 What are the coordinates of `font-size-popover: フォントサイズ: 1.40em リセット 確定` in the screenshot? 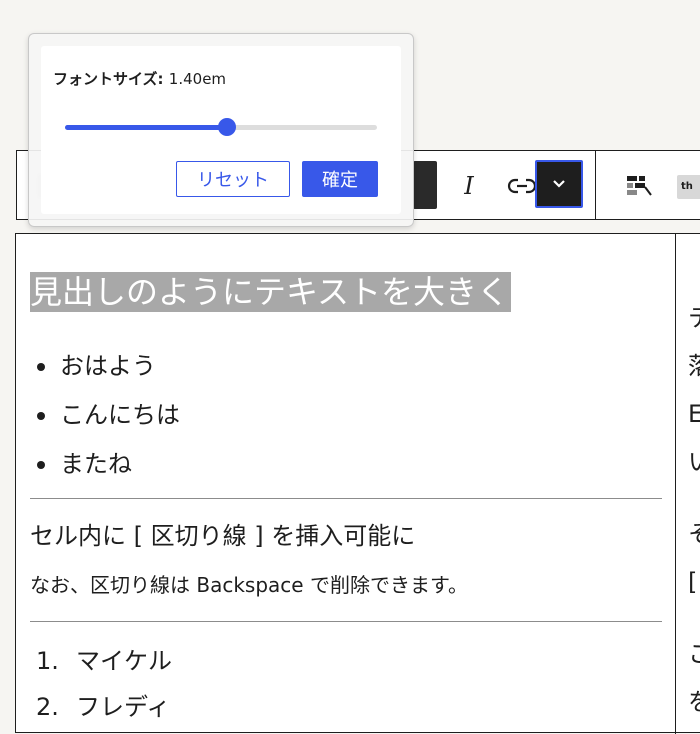 It's located at (221, 130).